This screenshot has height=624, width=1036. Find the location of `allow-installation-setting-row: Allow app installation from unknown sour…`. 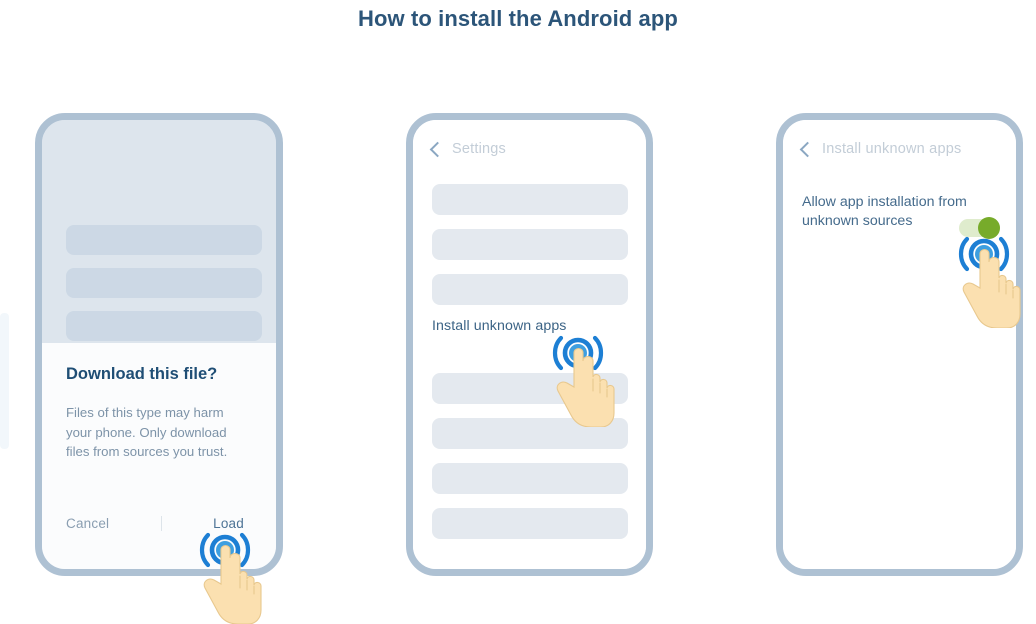

allow-installation-setting-row: Allow app installation from unknown sour… is located at coordinates (901, 212).